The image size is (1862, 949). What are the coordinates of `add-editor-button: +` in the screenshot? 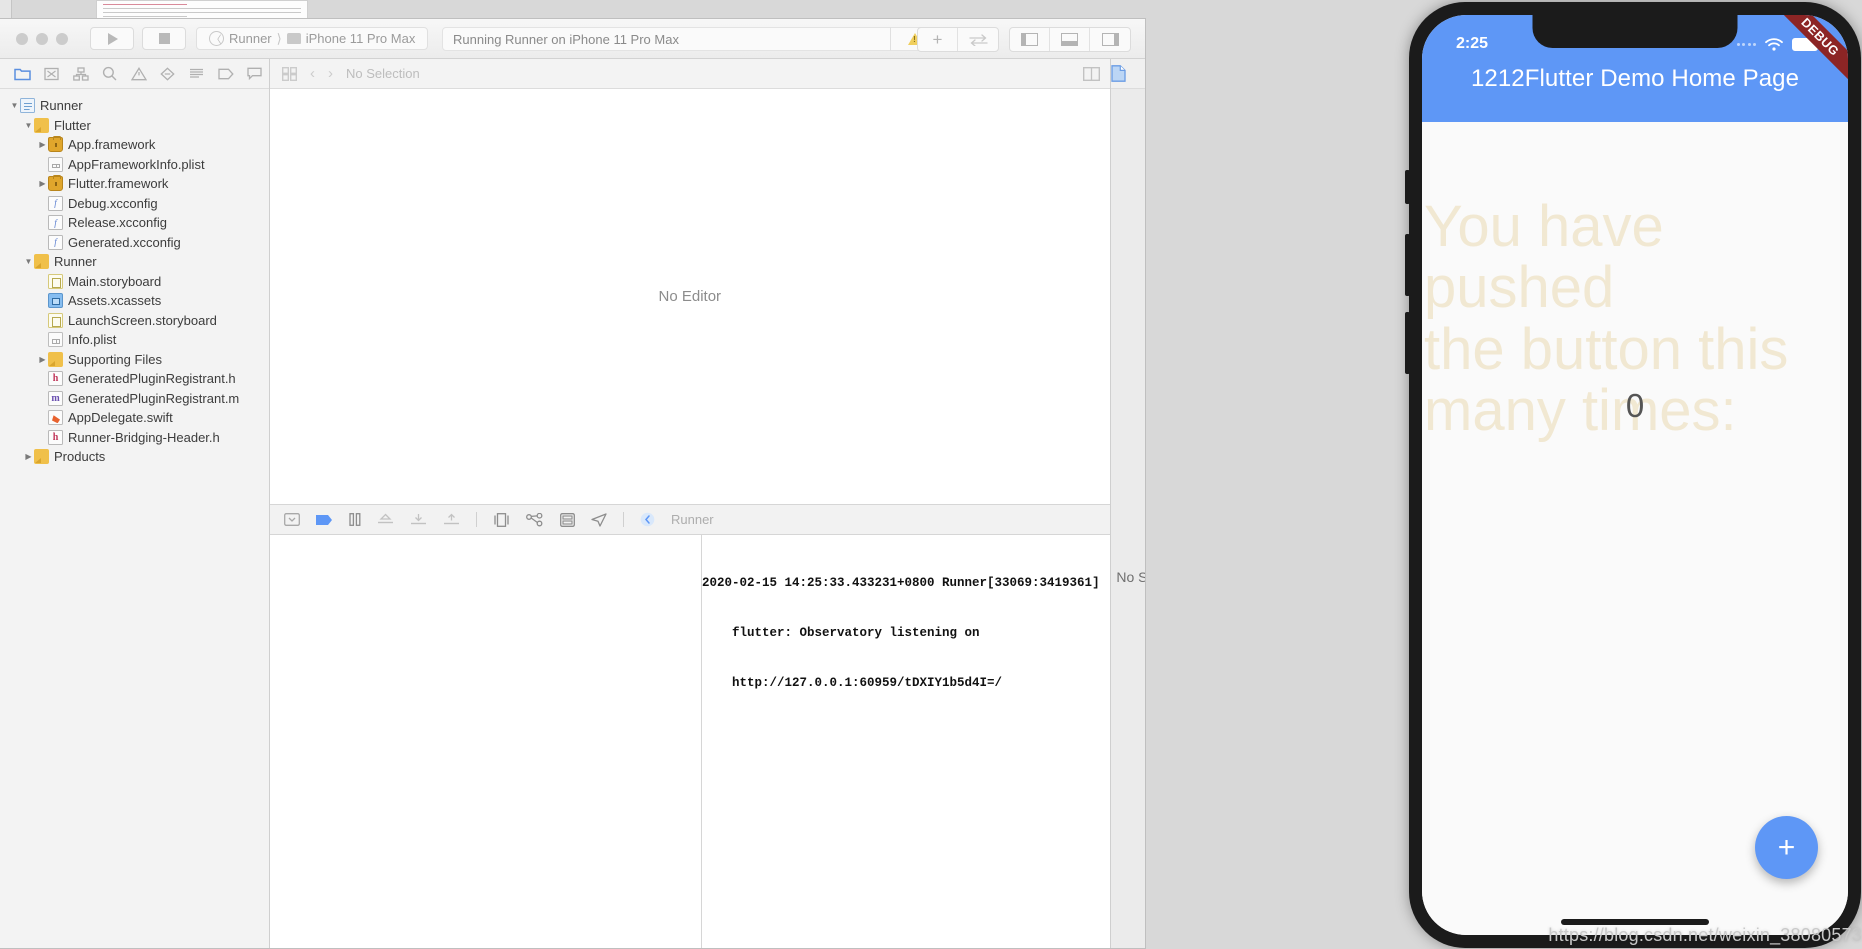 It's located at (938, 39).